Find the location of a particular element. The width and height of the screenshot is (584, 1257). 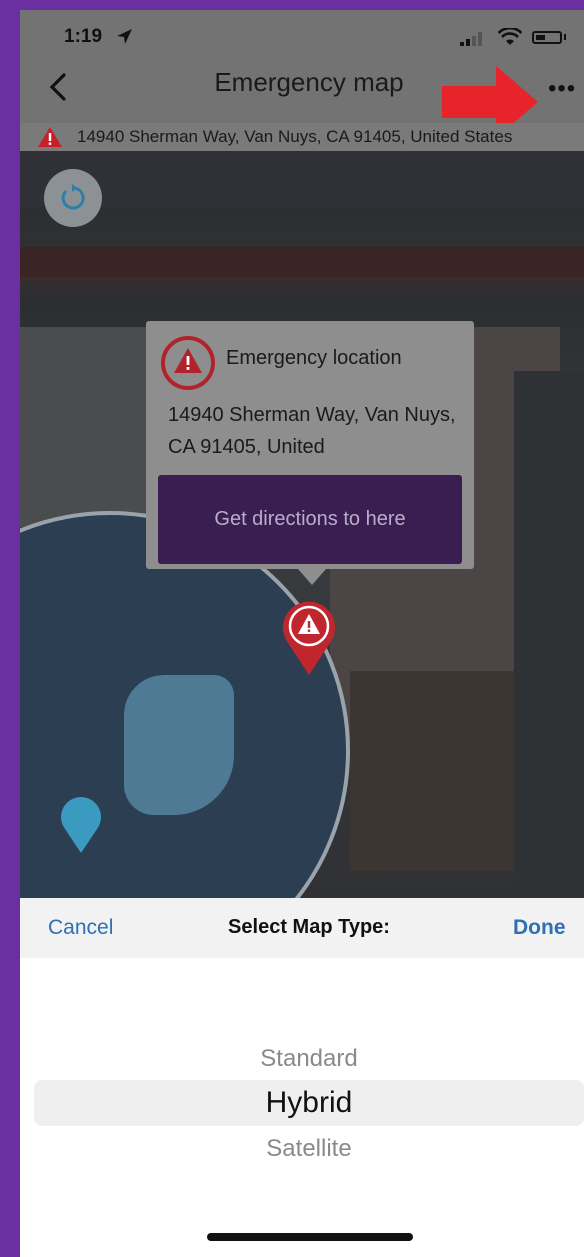

emergency-map-pin-icon is located at coordinates (309, 637).